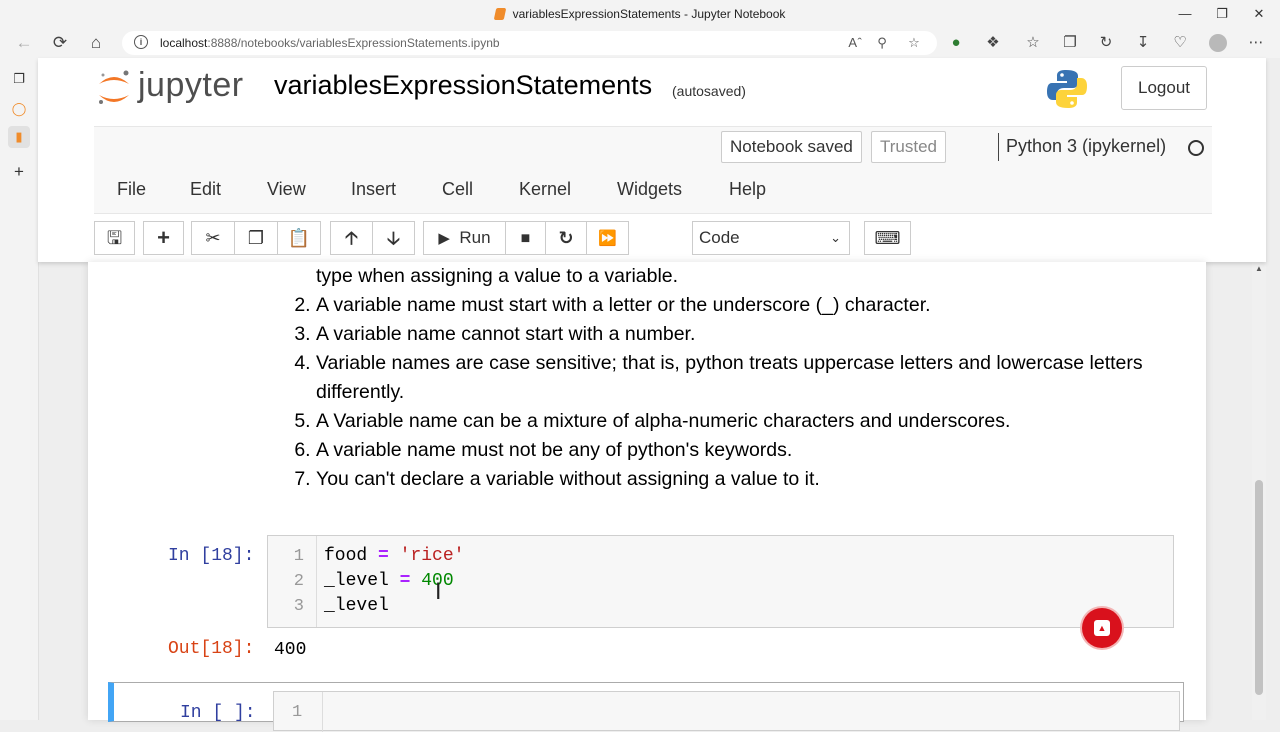  Describe the element at coordinates (791, 147) in the screenshot. I see `notebook-saved-indicator: Notebook saved` at that location.